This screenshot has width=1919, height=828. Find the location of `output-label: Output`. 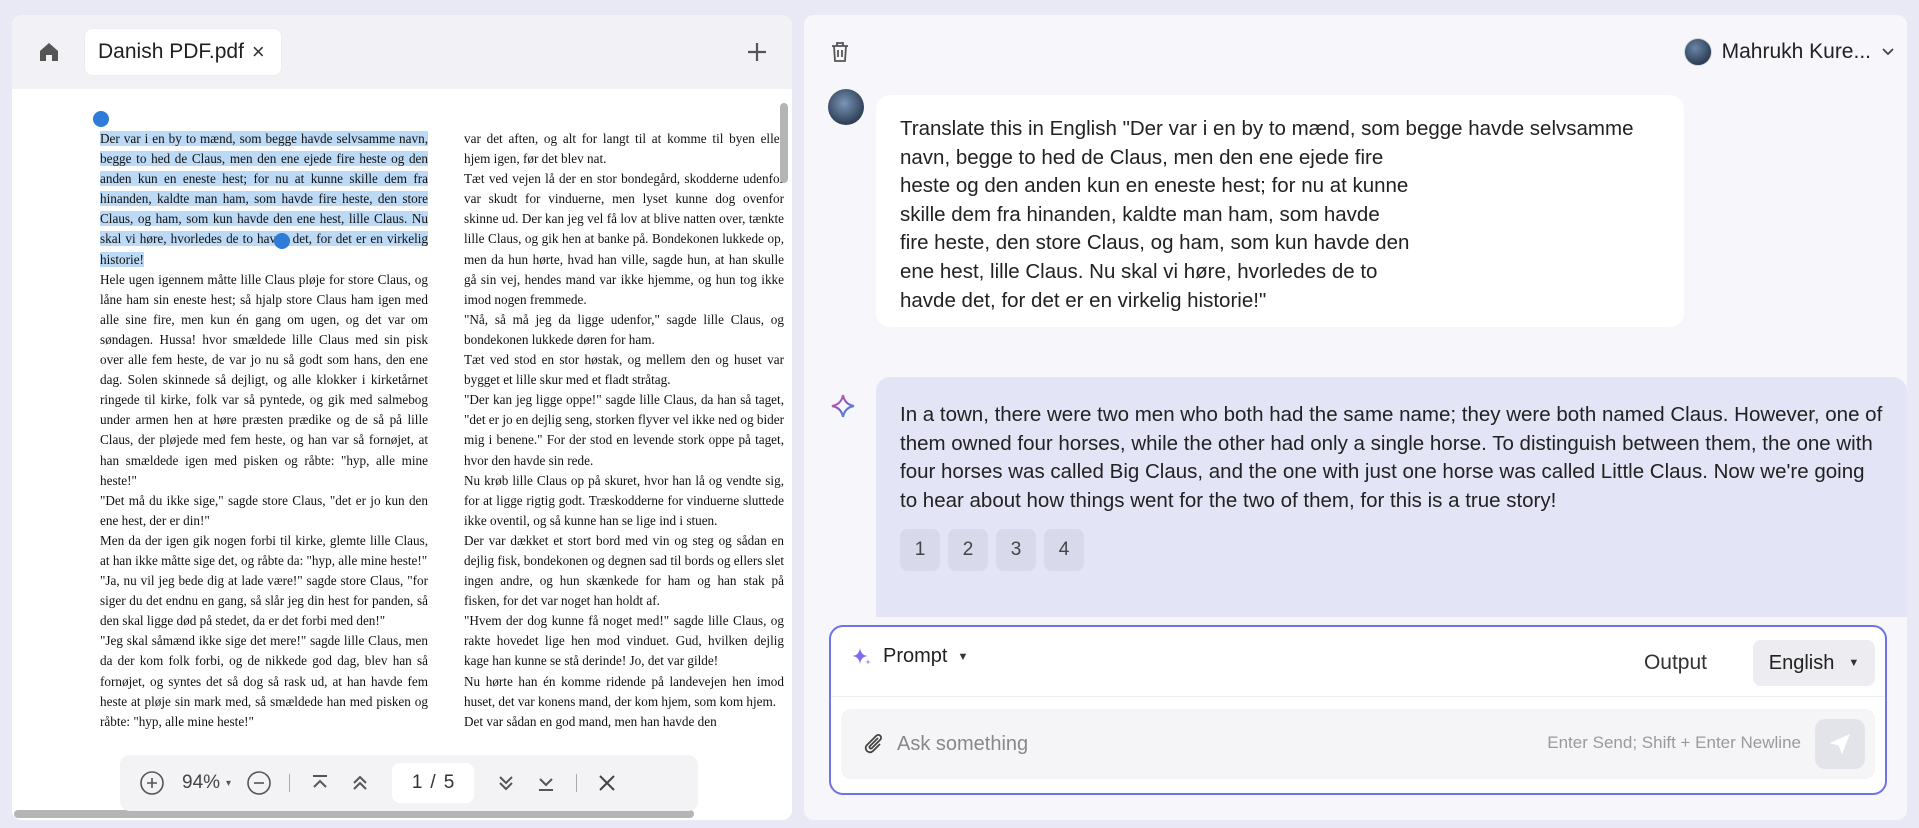

output-label: Output is located at coordinates (1675, 662).